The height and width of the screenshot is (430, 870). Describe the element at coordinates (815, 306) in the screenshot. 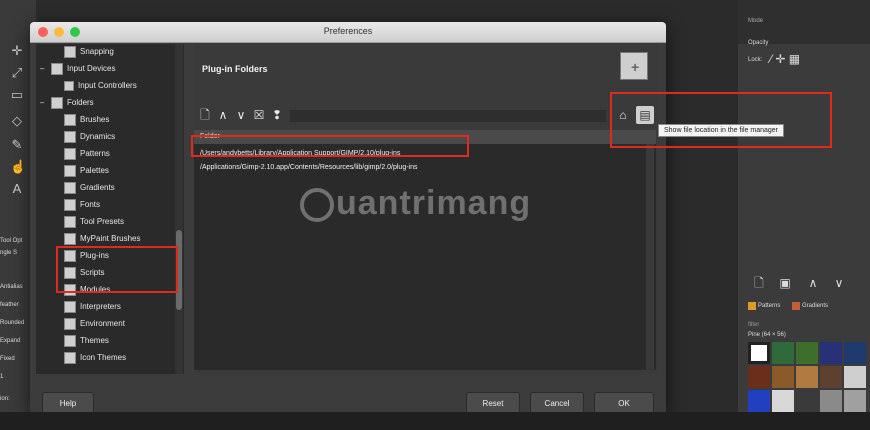

I see `gradients-tab: Gradients` at that location.